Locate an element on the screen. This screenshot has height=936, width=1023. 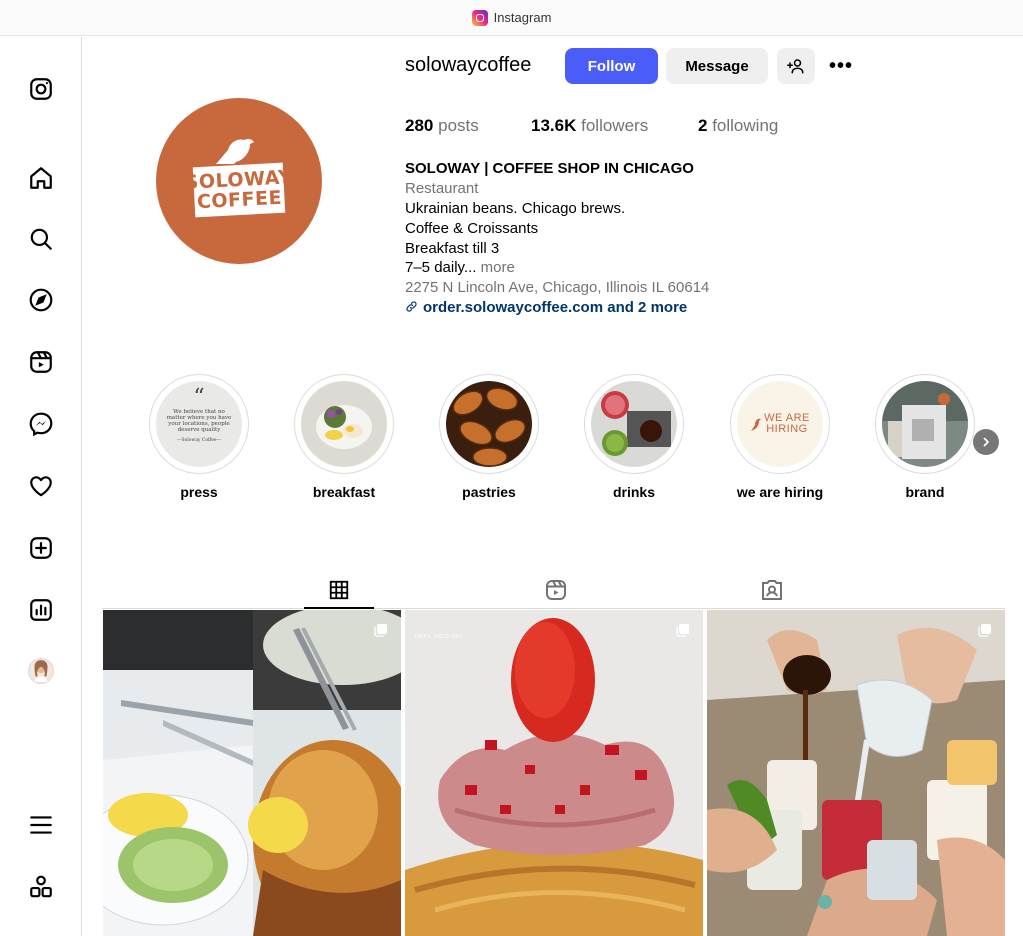
profile-link-text: order.solowaycoffee.com and 2 more is located at coordinates (555, 307).